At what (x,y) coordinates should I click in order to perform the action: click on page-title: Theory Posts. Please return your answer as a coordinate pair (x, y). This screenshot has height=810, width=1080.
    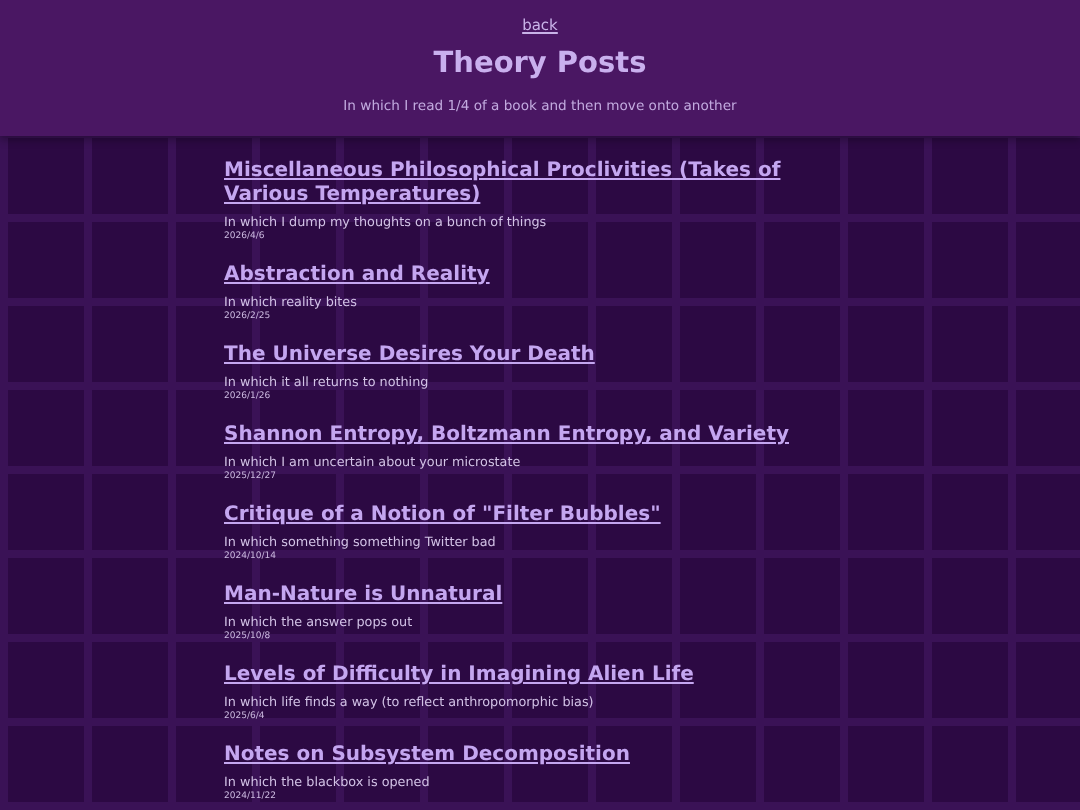
    Looking at the image, I should click on (540, 64).